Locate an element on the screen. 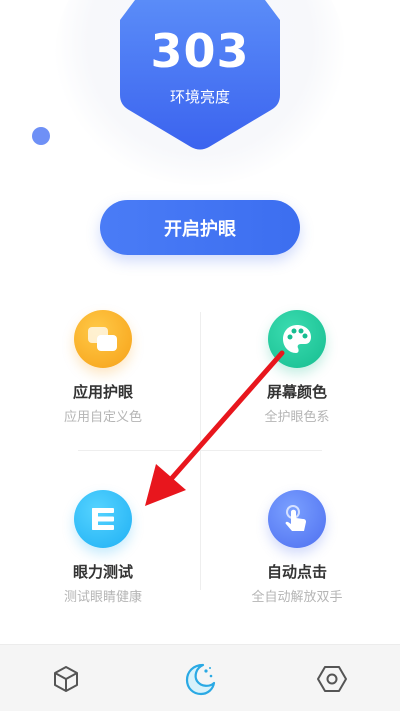 The height and width of the screenshot is (711, 400). bottom-tab-bar is located at coordinates (200, 677).